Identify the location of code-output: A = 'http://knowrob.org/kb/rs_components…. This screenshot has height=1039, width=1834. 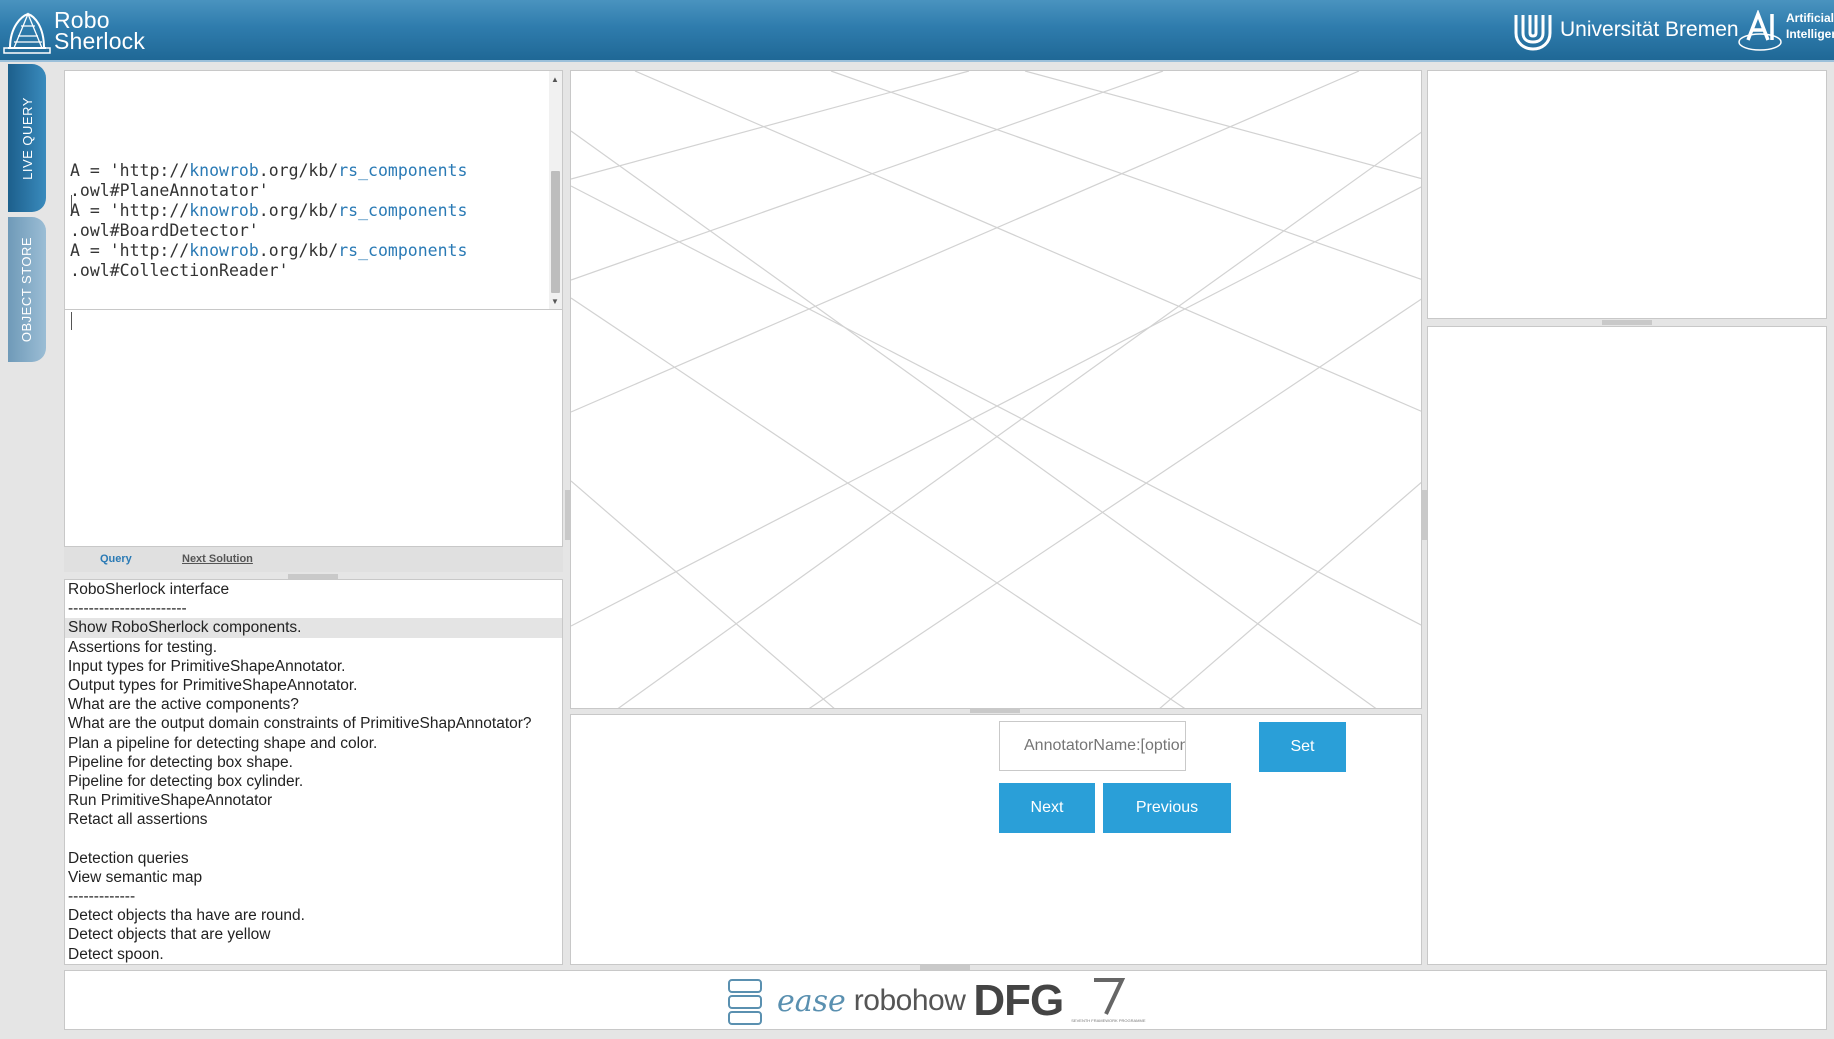
(313, 176).